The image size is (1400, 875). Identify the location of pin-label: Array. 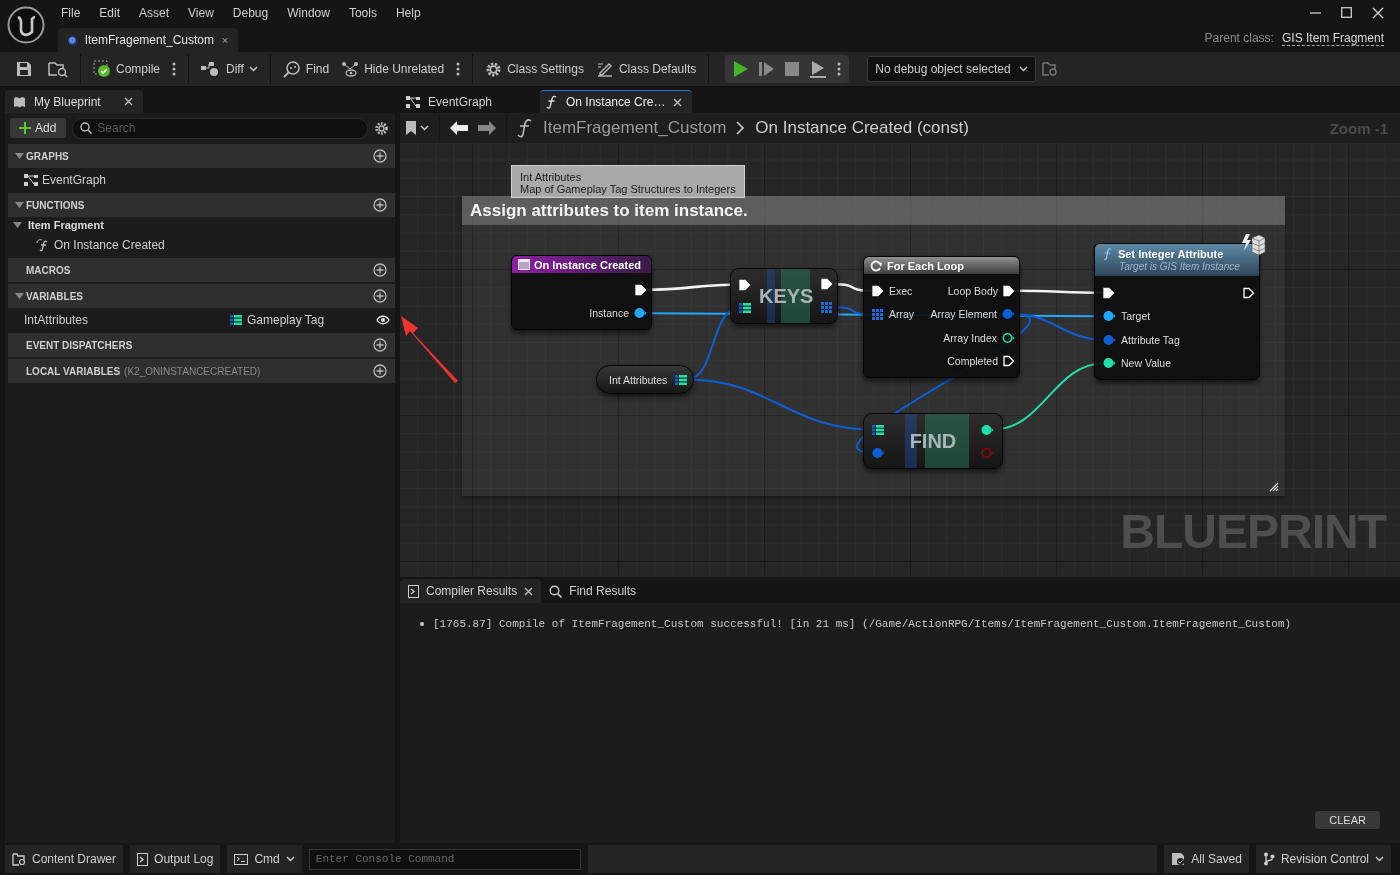
(902, 314).